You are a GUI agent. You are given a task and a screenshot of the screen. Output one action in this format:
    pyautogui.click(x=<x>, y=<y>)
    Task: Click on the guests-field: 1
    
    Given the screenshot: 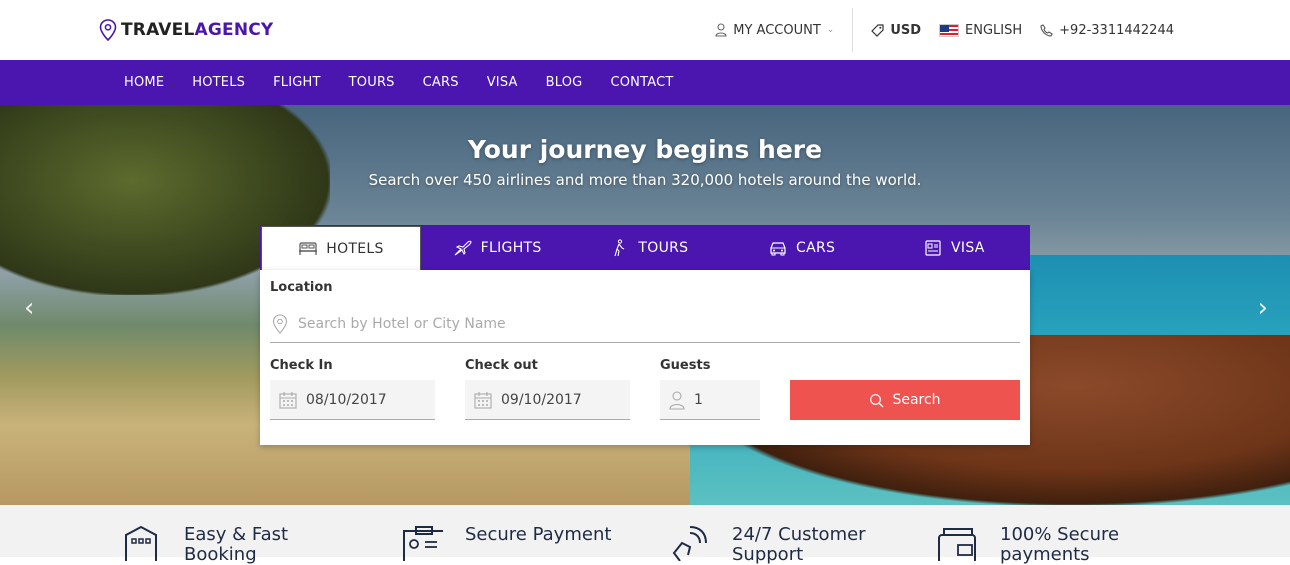 What is the action you would take?
    pyautogui.click(x=710, y=400)
    